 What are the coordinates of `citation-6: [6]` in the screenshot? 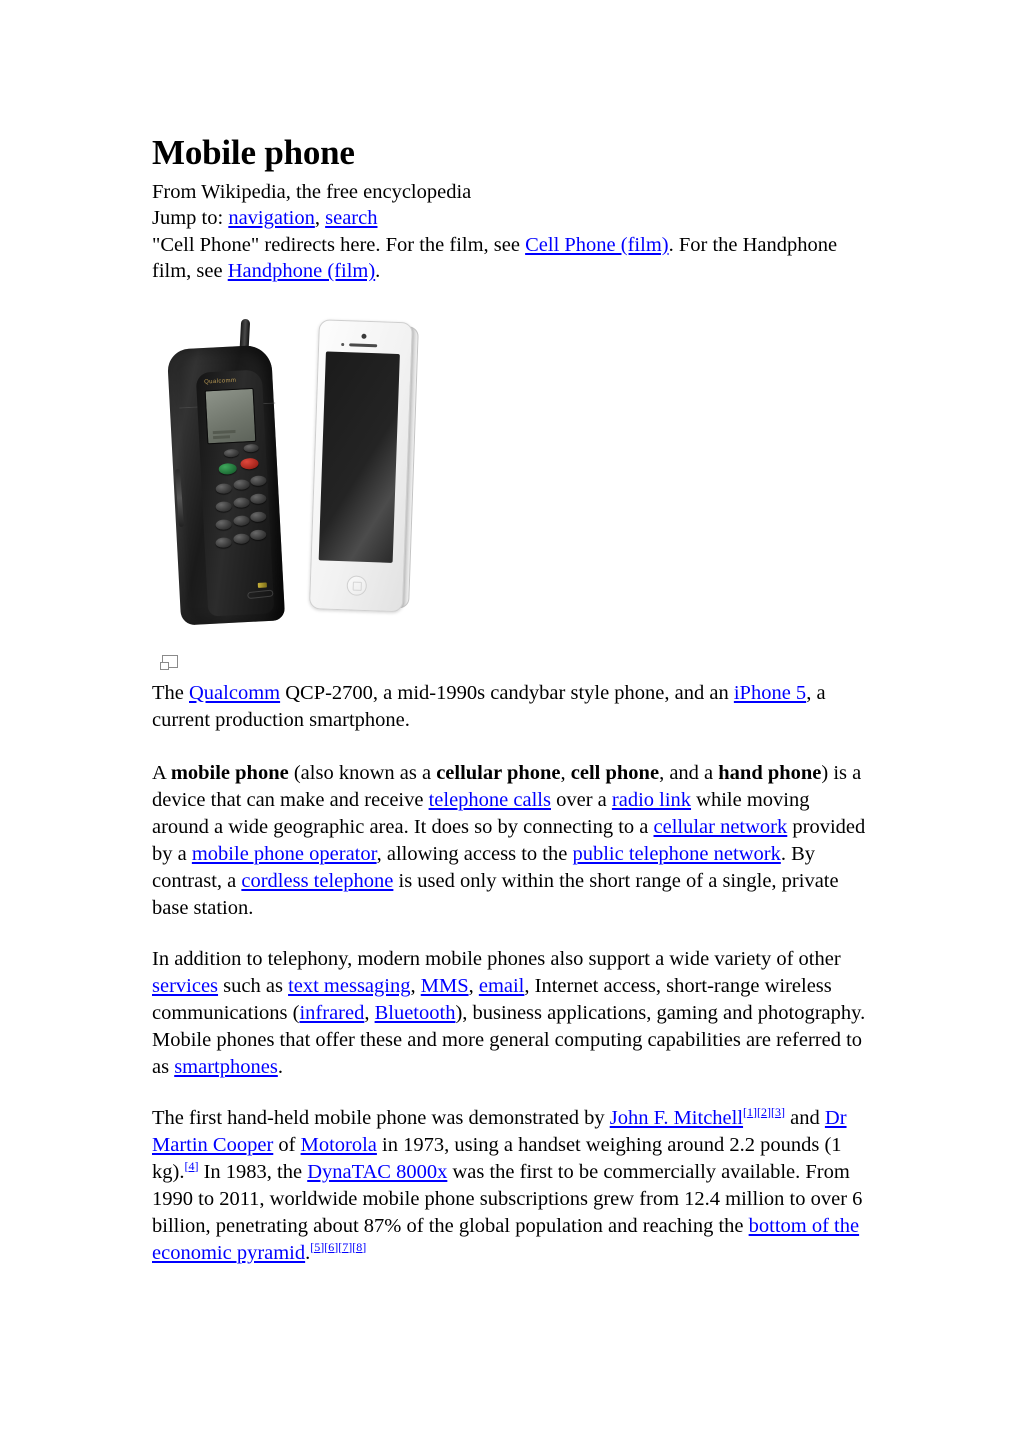 It's located at (331, 1247).